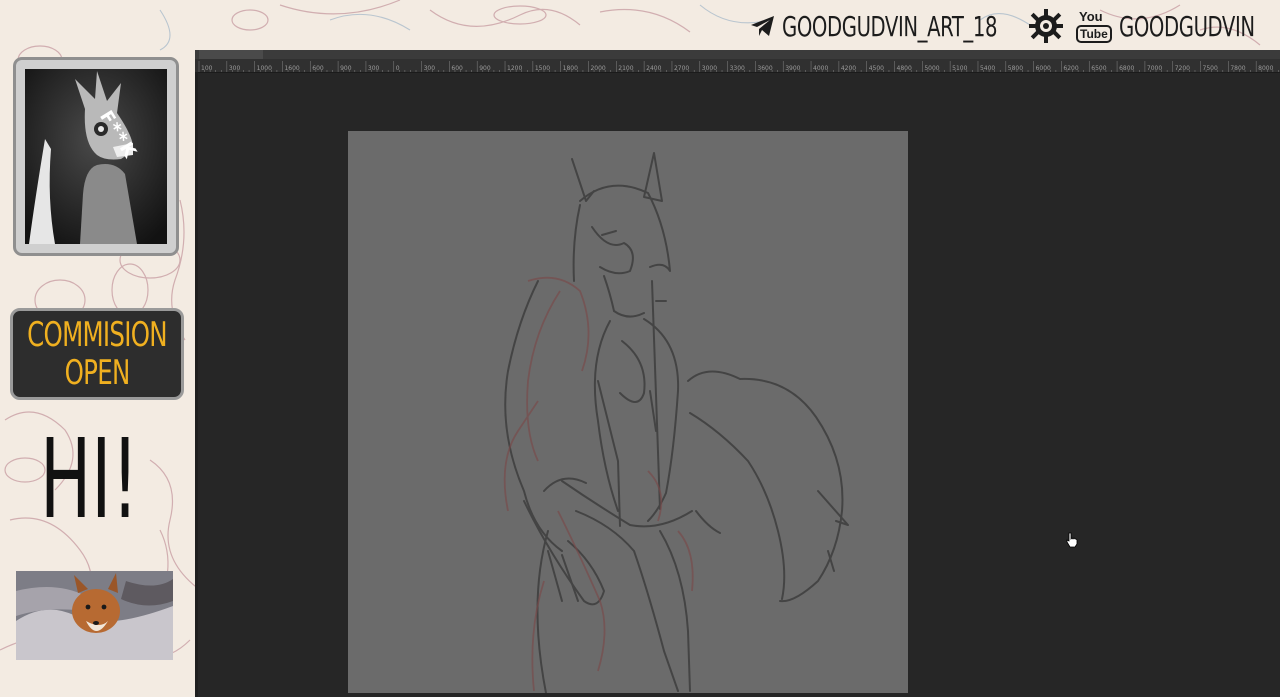 The height and width of the screenshot is (697, 1280). Describe the element at coordinates (625, 68) in the screenshot. I see `ruler-label: 2100` at that location.